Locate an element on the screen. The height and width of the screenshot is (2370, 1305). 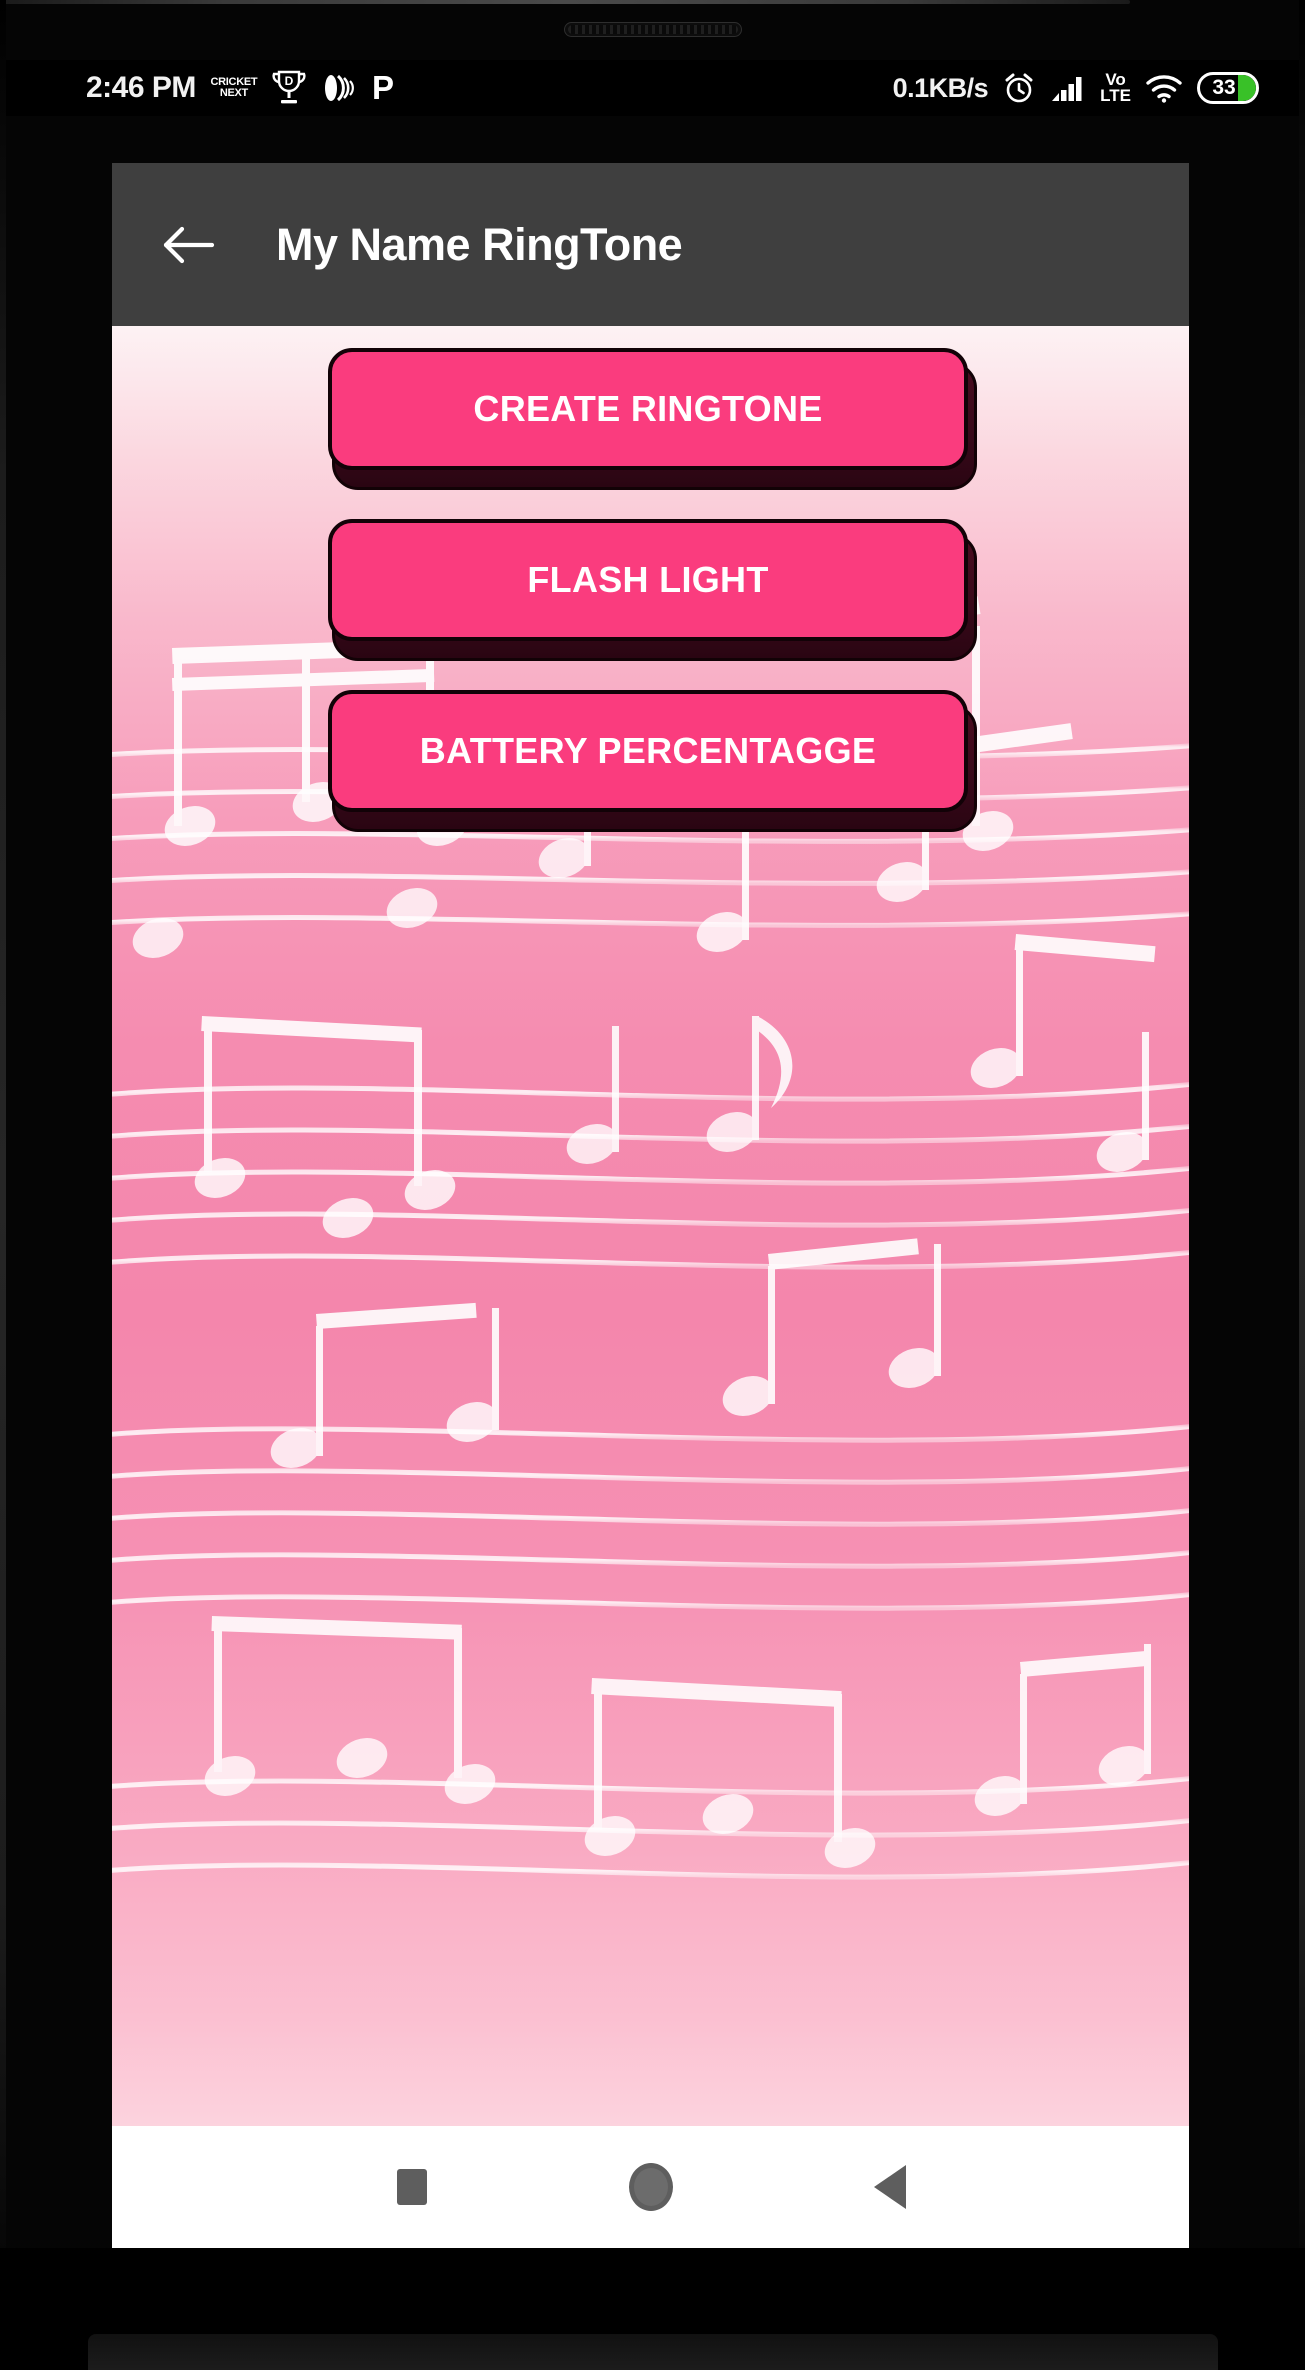
alarm-clock-icon is located at coordinates (1019, 88).